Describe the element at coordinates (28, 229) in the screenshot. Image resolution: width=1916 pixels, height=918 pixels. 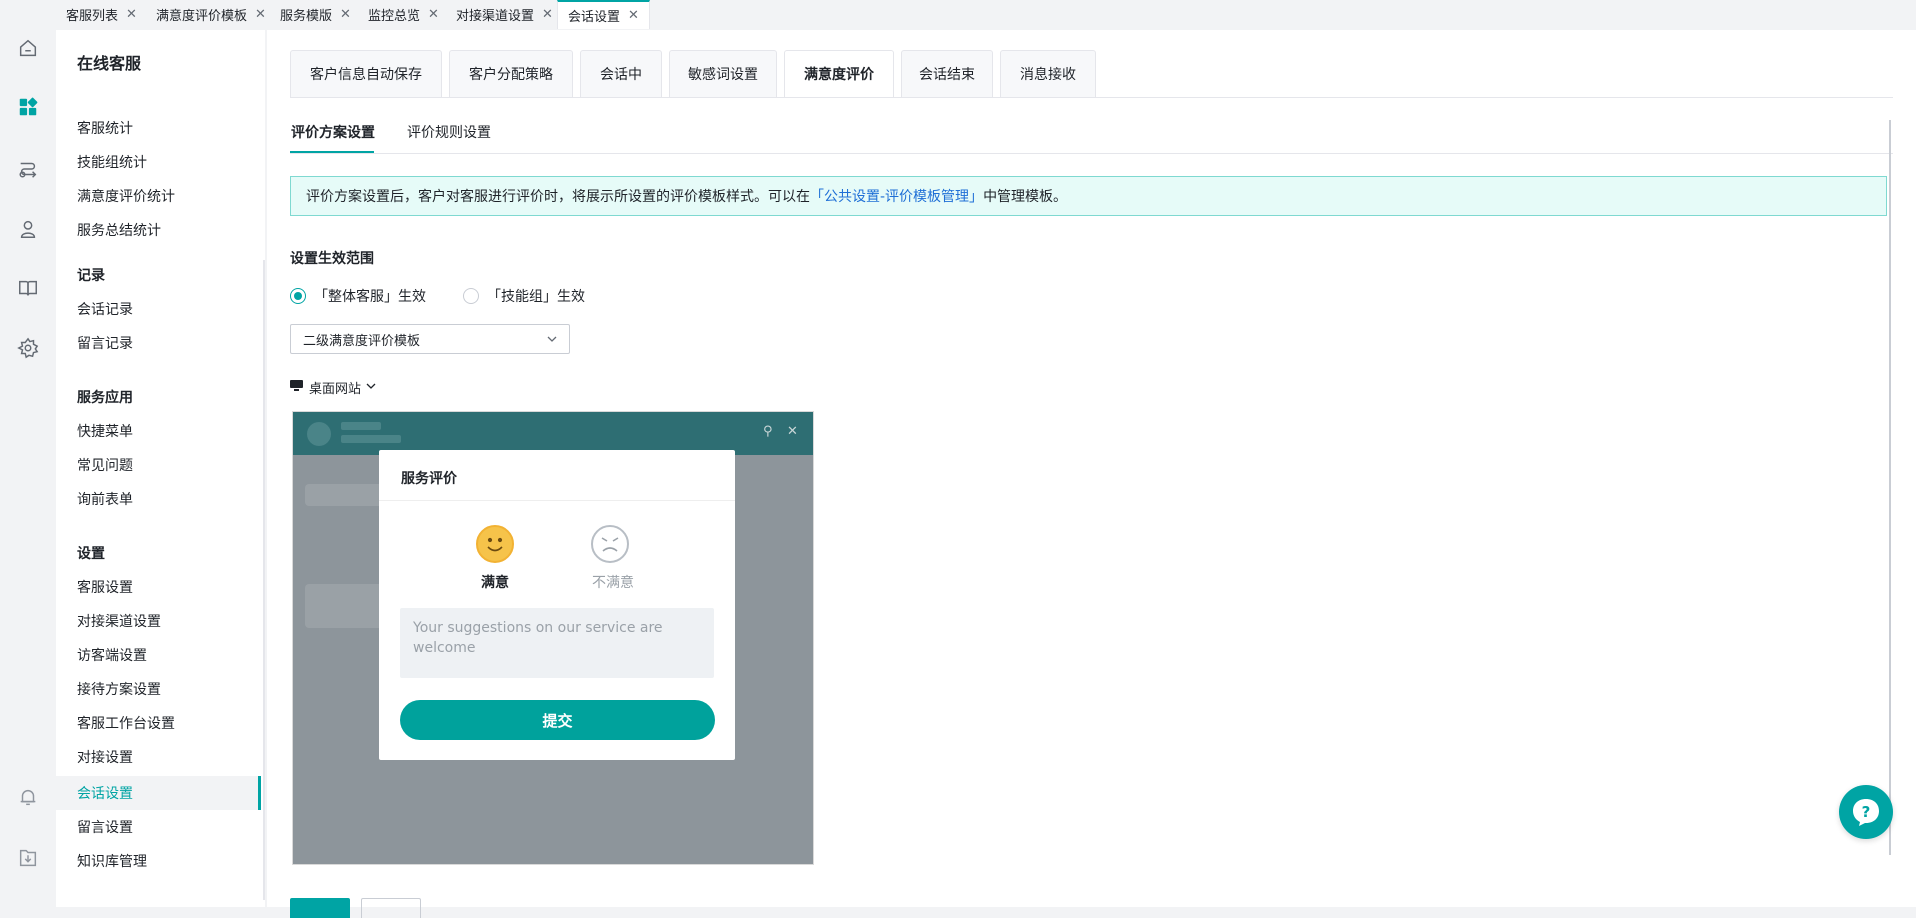
I see `user-icon` at that location.